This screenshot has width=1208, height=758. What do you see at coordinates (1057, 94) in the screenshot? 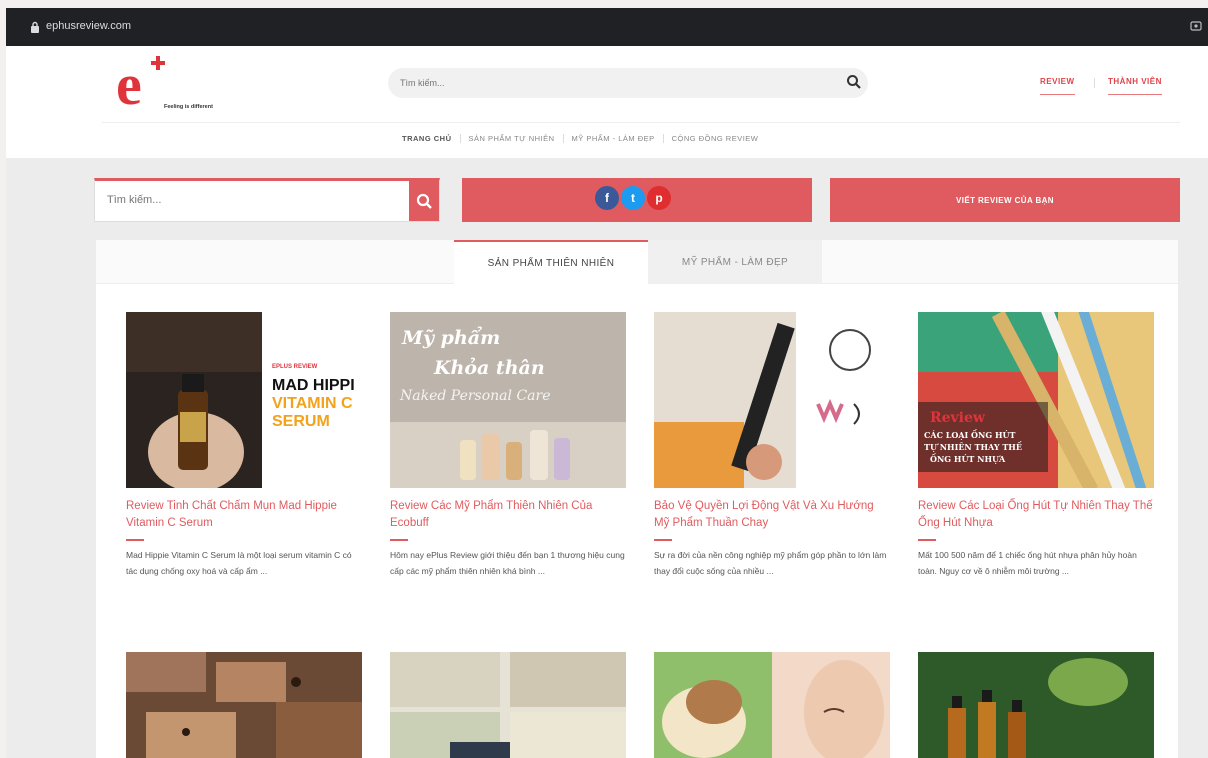
I see `review-link-underline` at bounding box center [1057, 94].